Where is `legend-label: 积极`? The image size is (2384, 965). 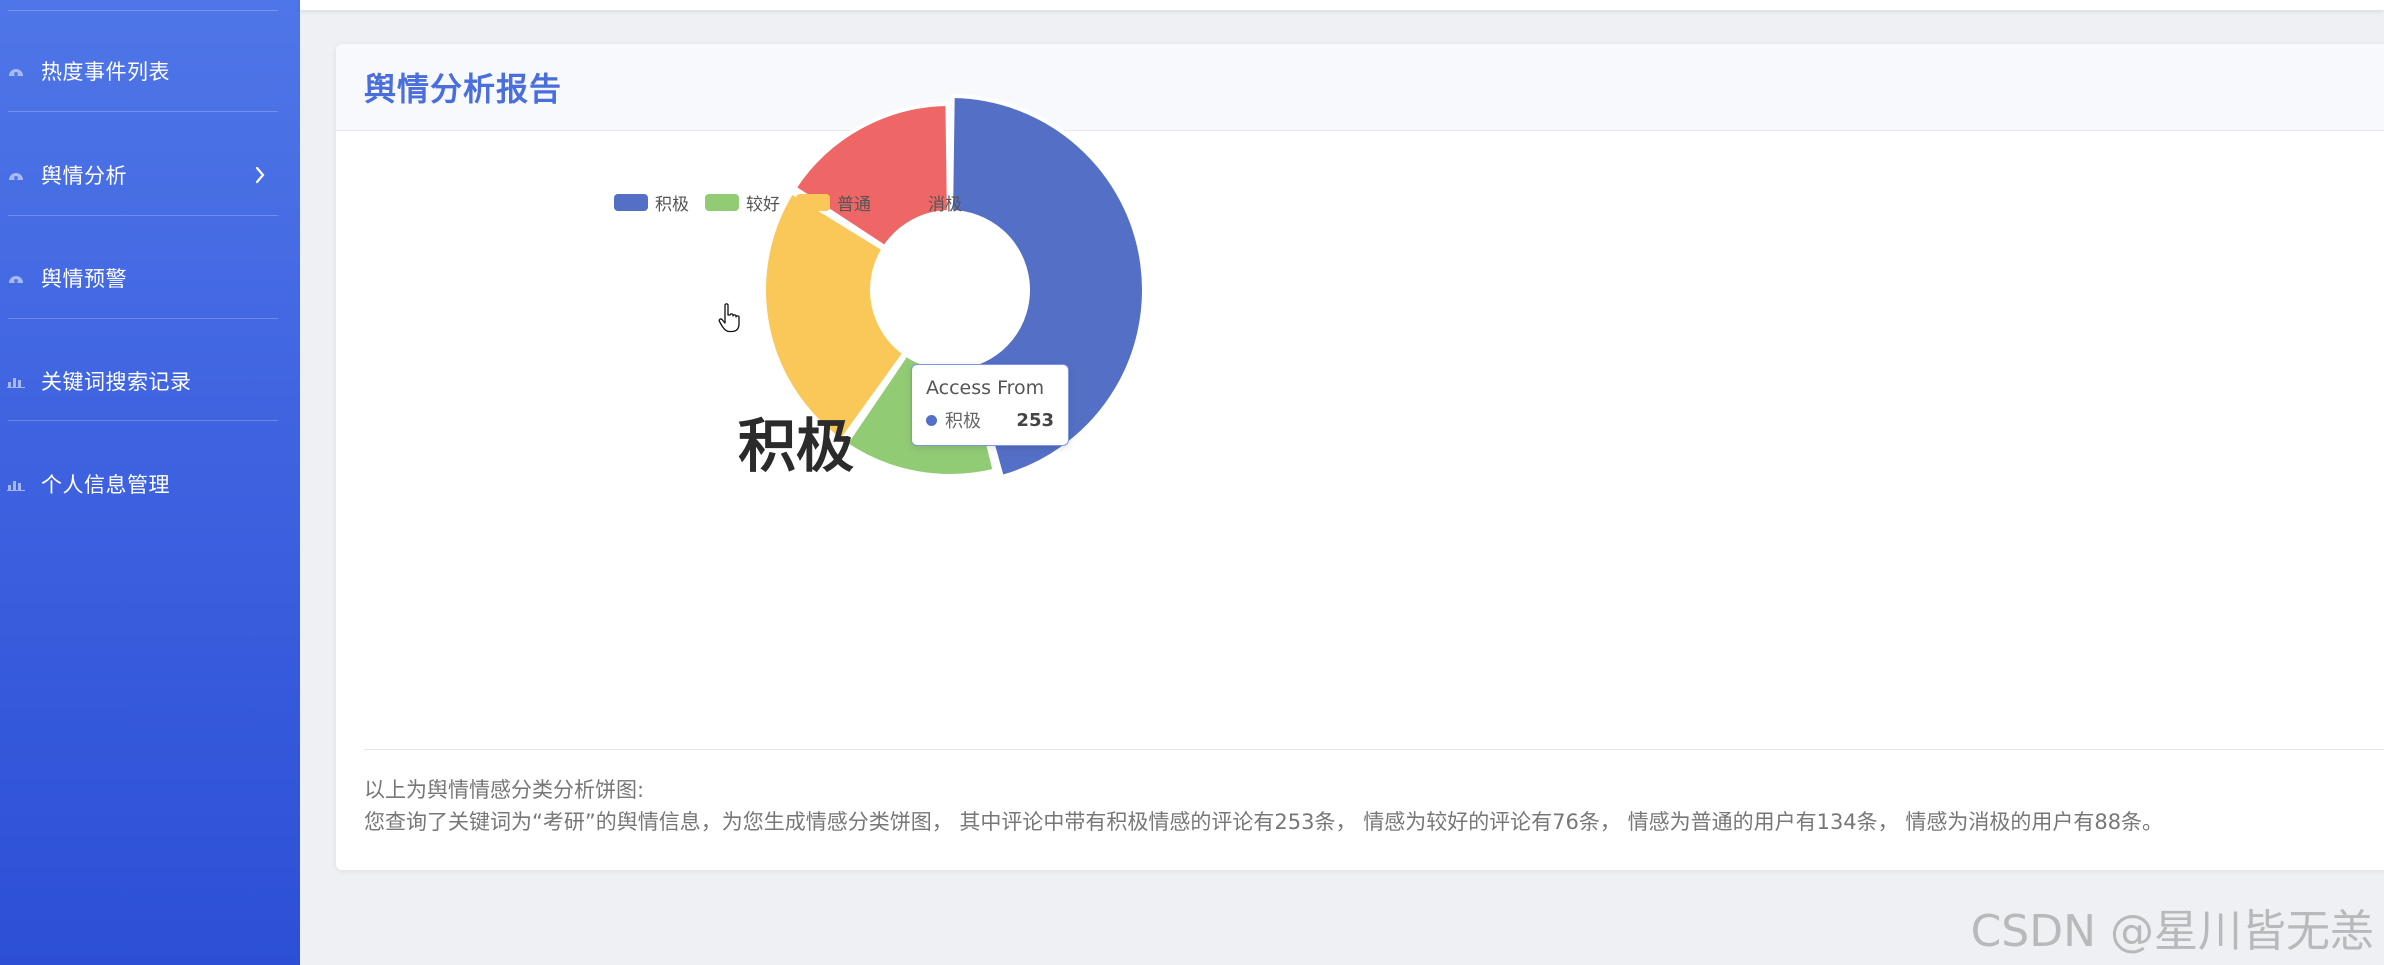
legend-label: 积极 is located at coordinates (672, 205).